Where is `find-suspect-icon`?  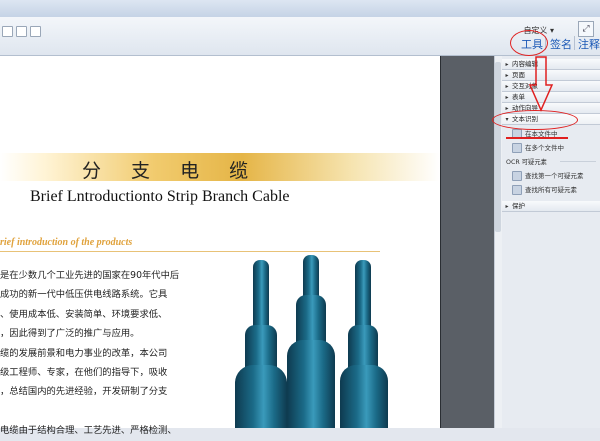 find-suspect-icon is located at coordinates (517, 176).